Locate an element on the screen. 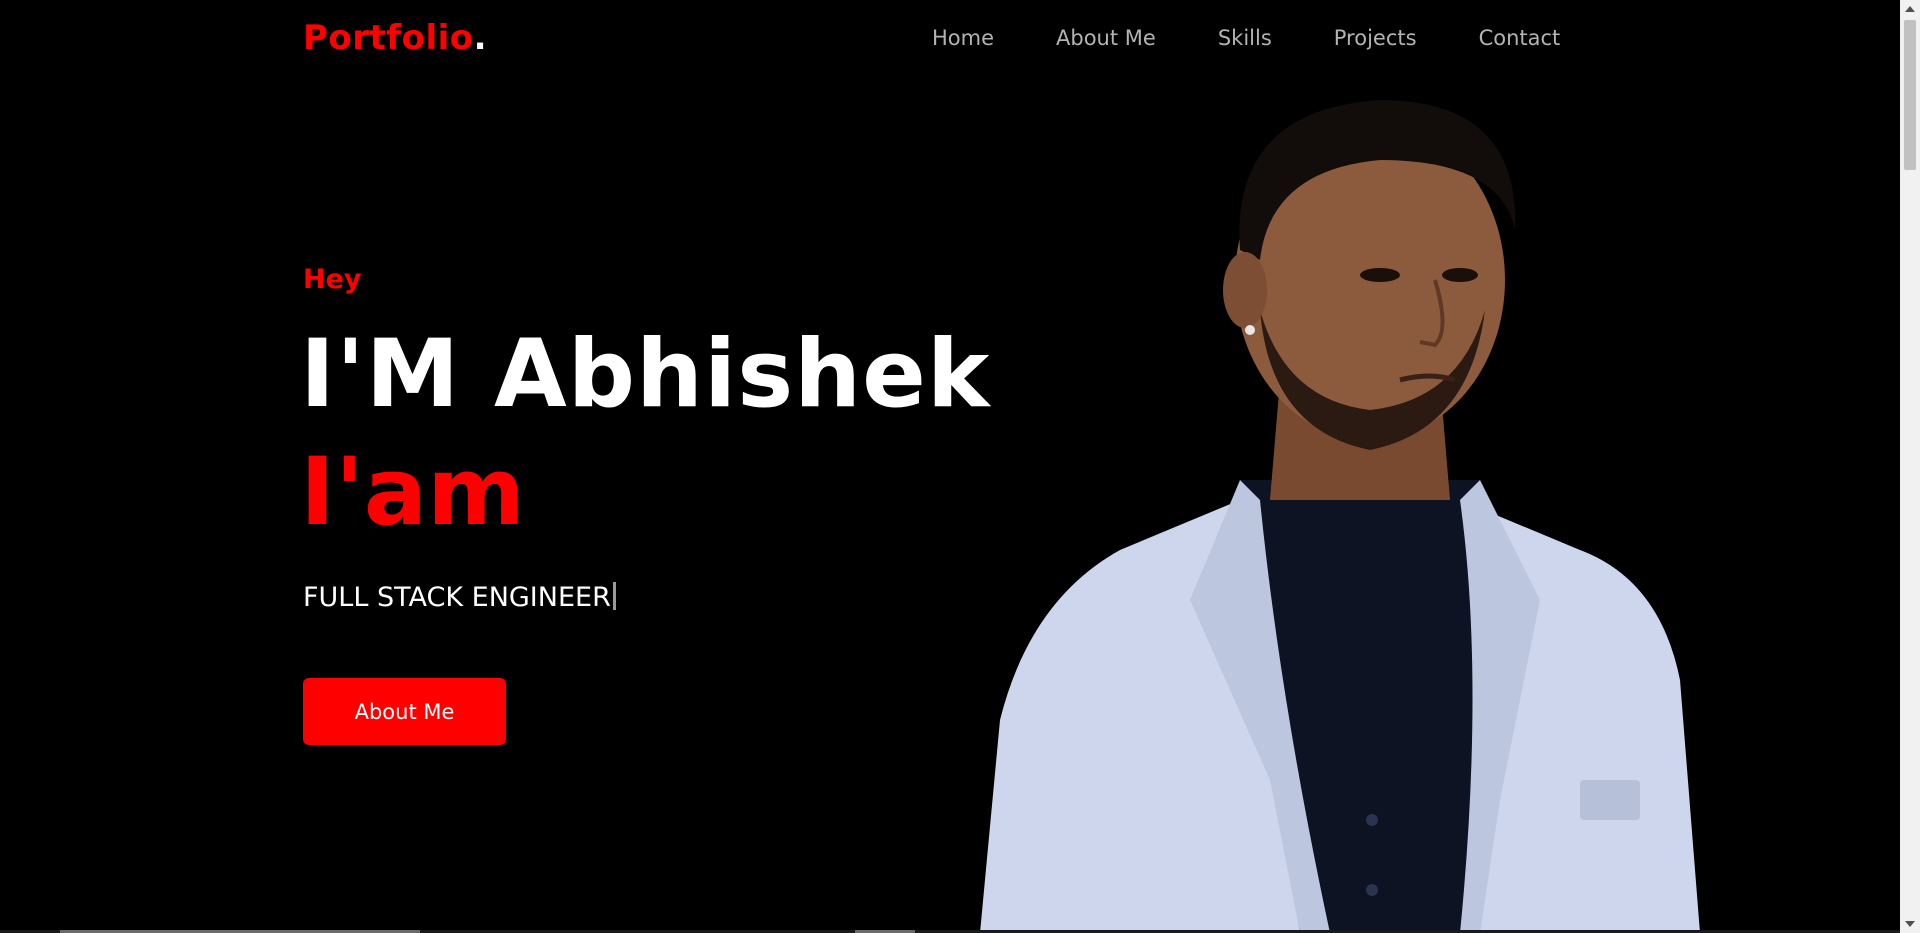 This screenshot has height=933, width=1920. hero-role-text: FULL STACK ENGINEER is located at coordinates (457, 597).